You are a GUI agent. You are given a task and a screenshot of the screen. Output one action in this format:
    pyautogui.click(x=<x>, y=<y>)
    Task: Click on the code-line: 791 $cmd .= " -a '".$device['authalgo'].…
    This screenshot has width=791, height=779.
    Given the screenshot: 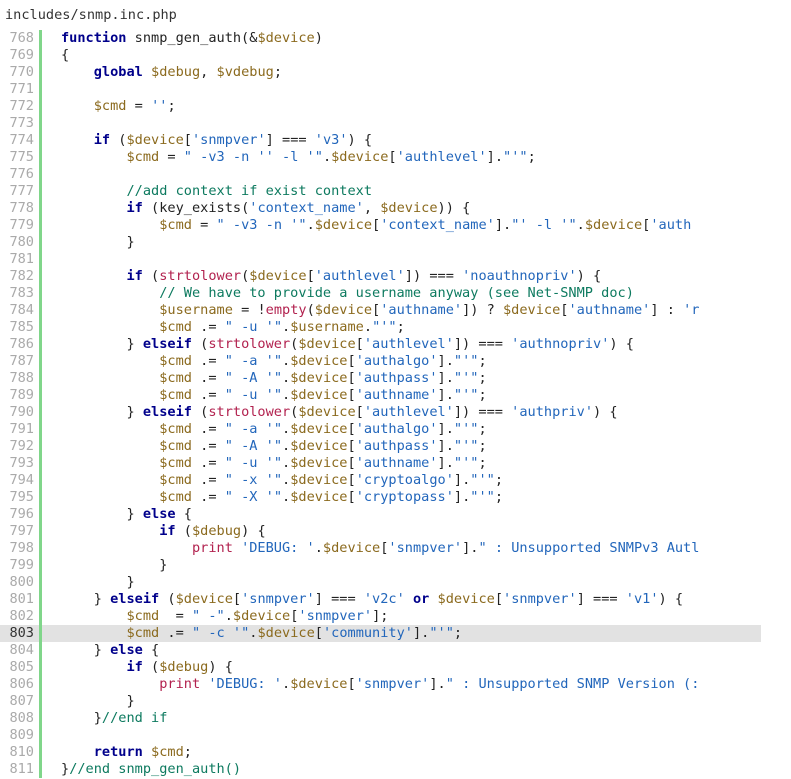 What is the action you would take?
    pyautogui.click(x=395, y=429)
    